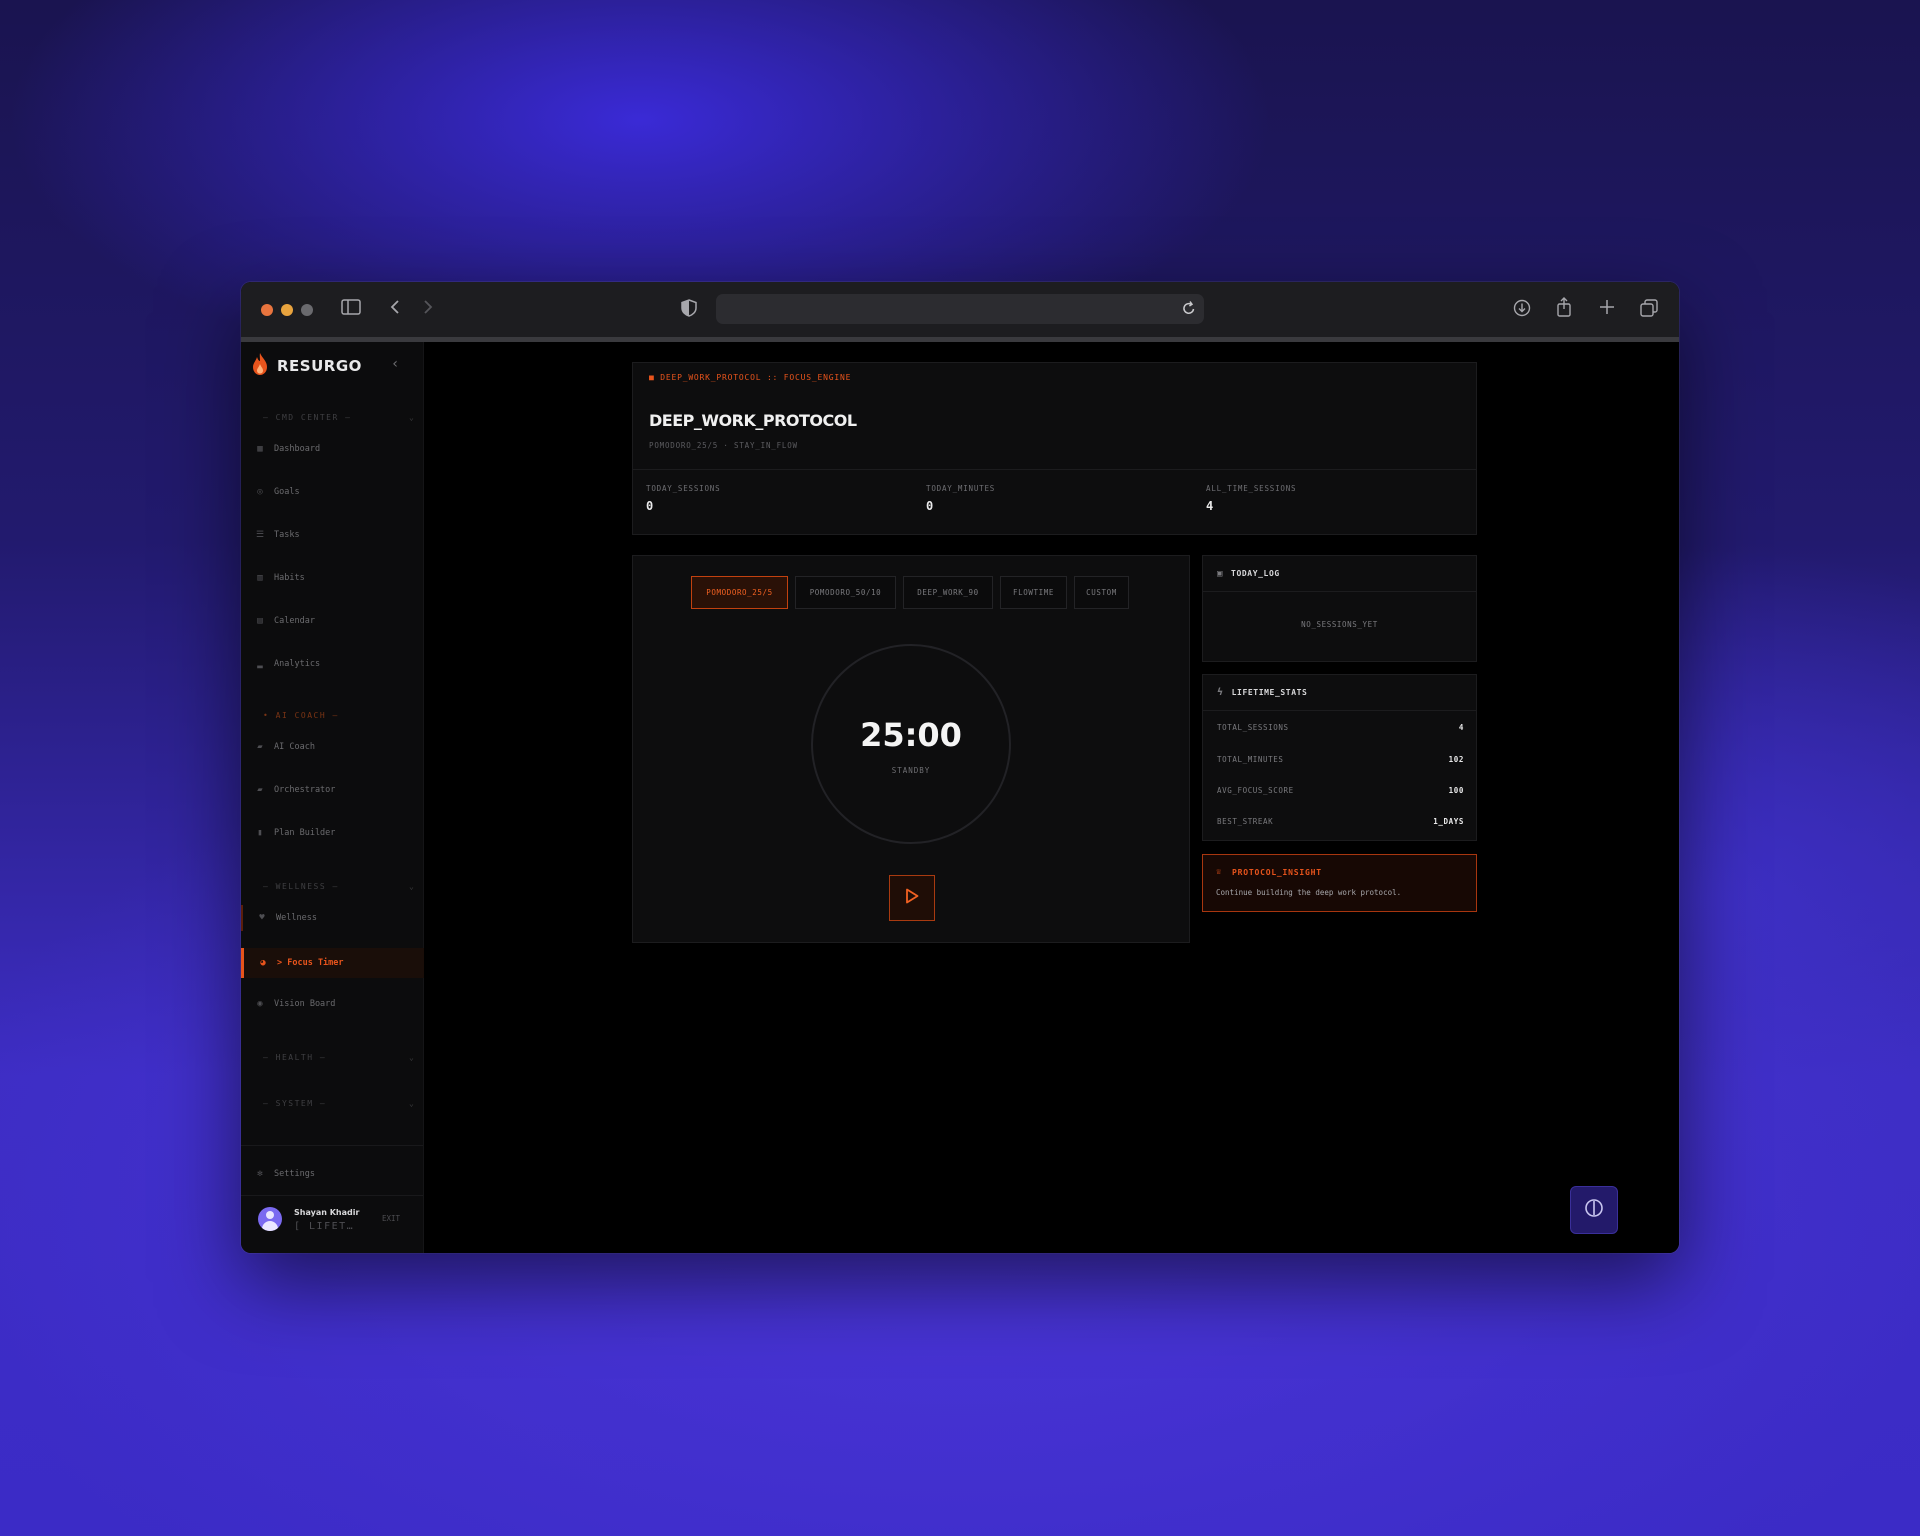 The height and width of the screenshot is (1536, 1920). Describe the element at coordinates (1340, 821) in the screenshot. I see `stat-row: BEST_STREAK 1_DAYS` at that location.